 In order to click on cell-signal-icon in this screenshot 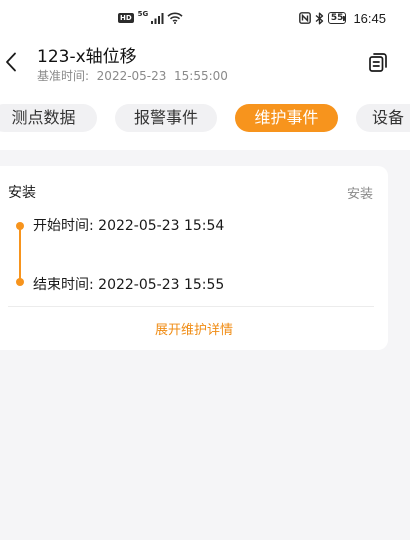, I will do `click(157, 18)`.